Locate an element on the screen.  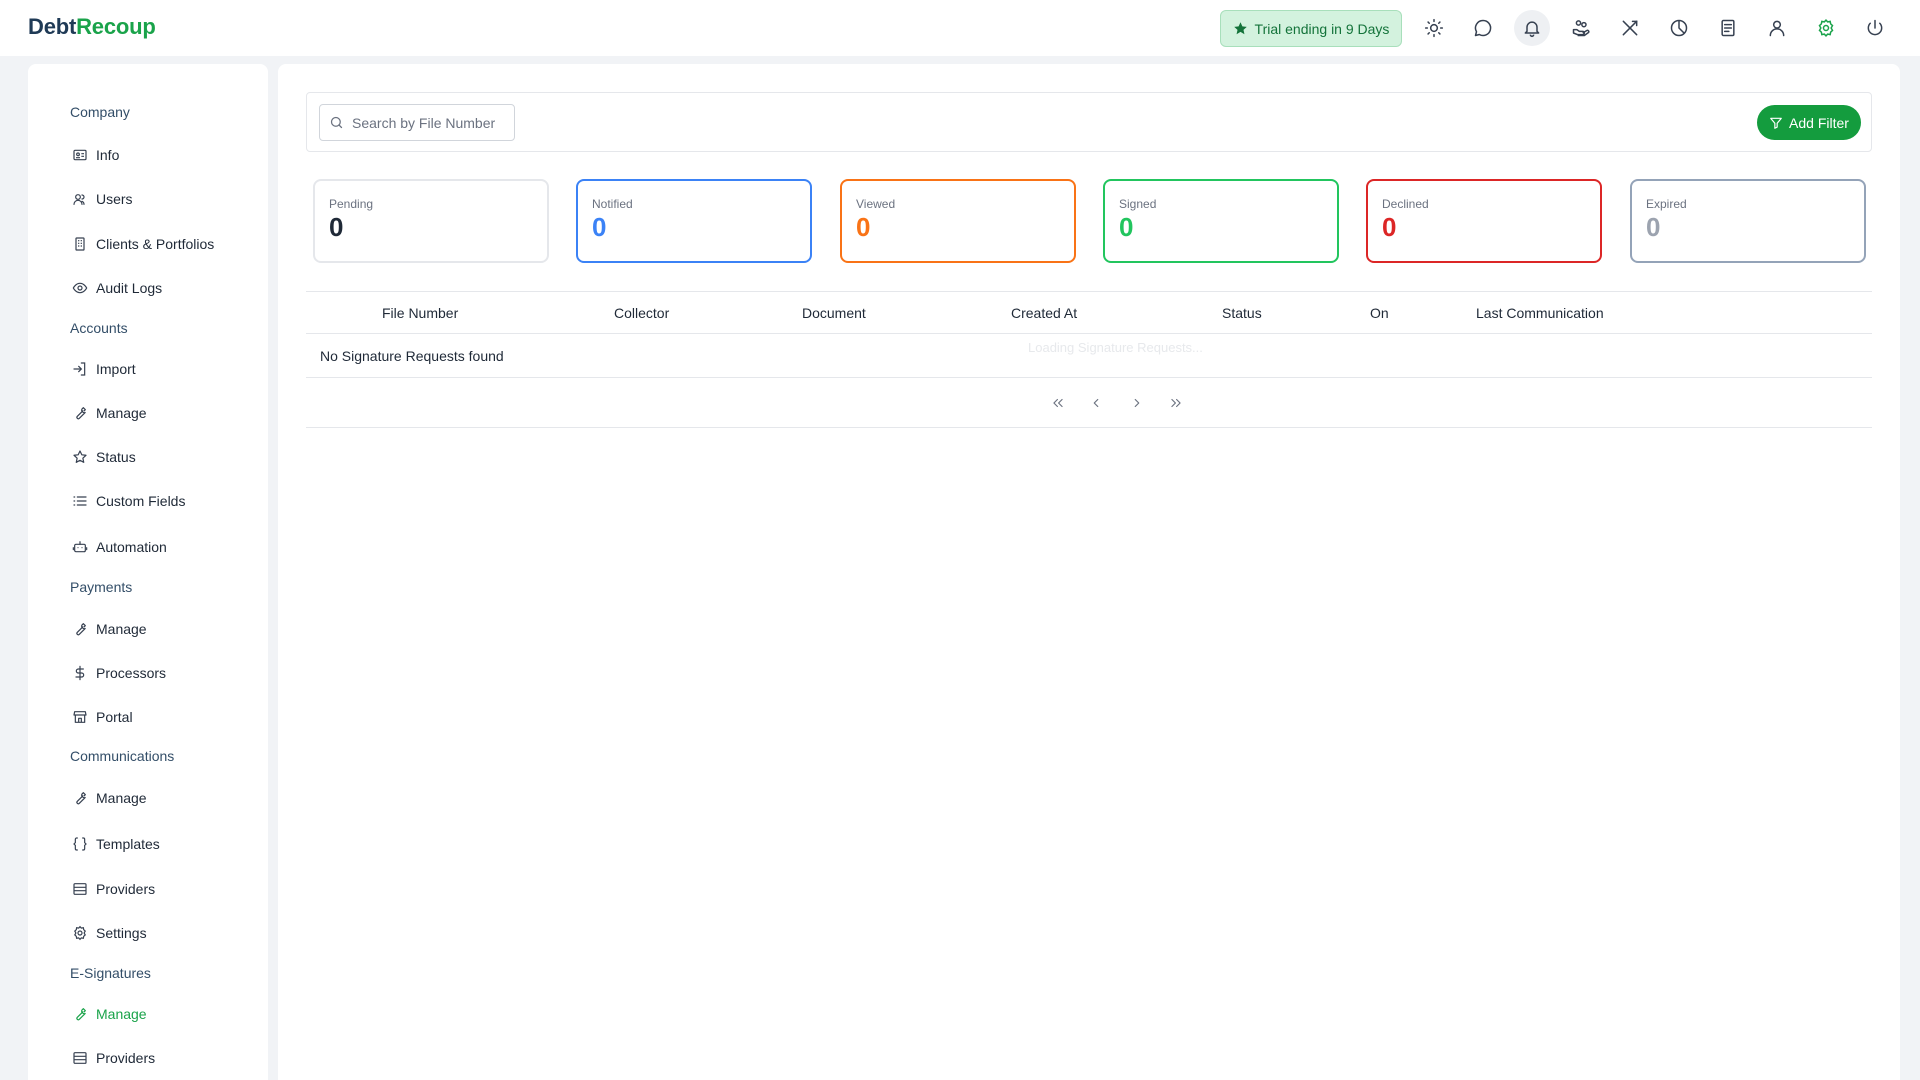
sidebar-item-communications-providers: Providers is located at coordinates (113, 889).